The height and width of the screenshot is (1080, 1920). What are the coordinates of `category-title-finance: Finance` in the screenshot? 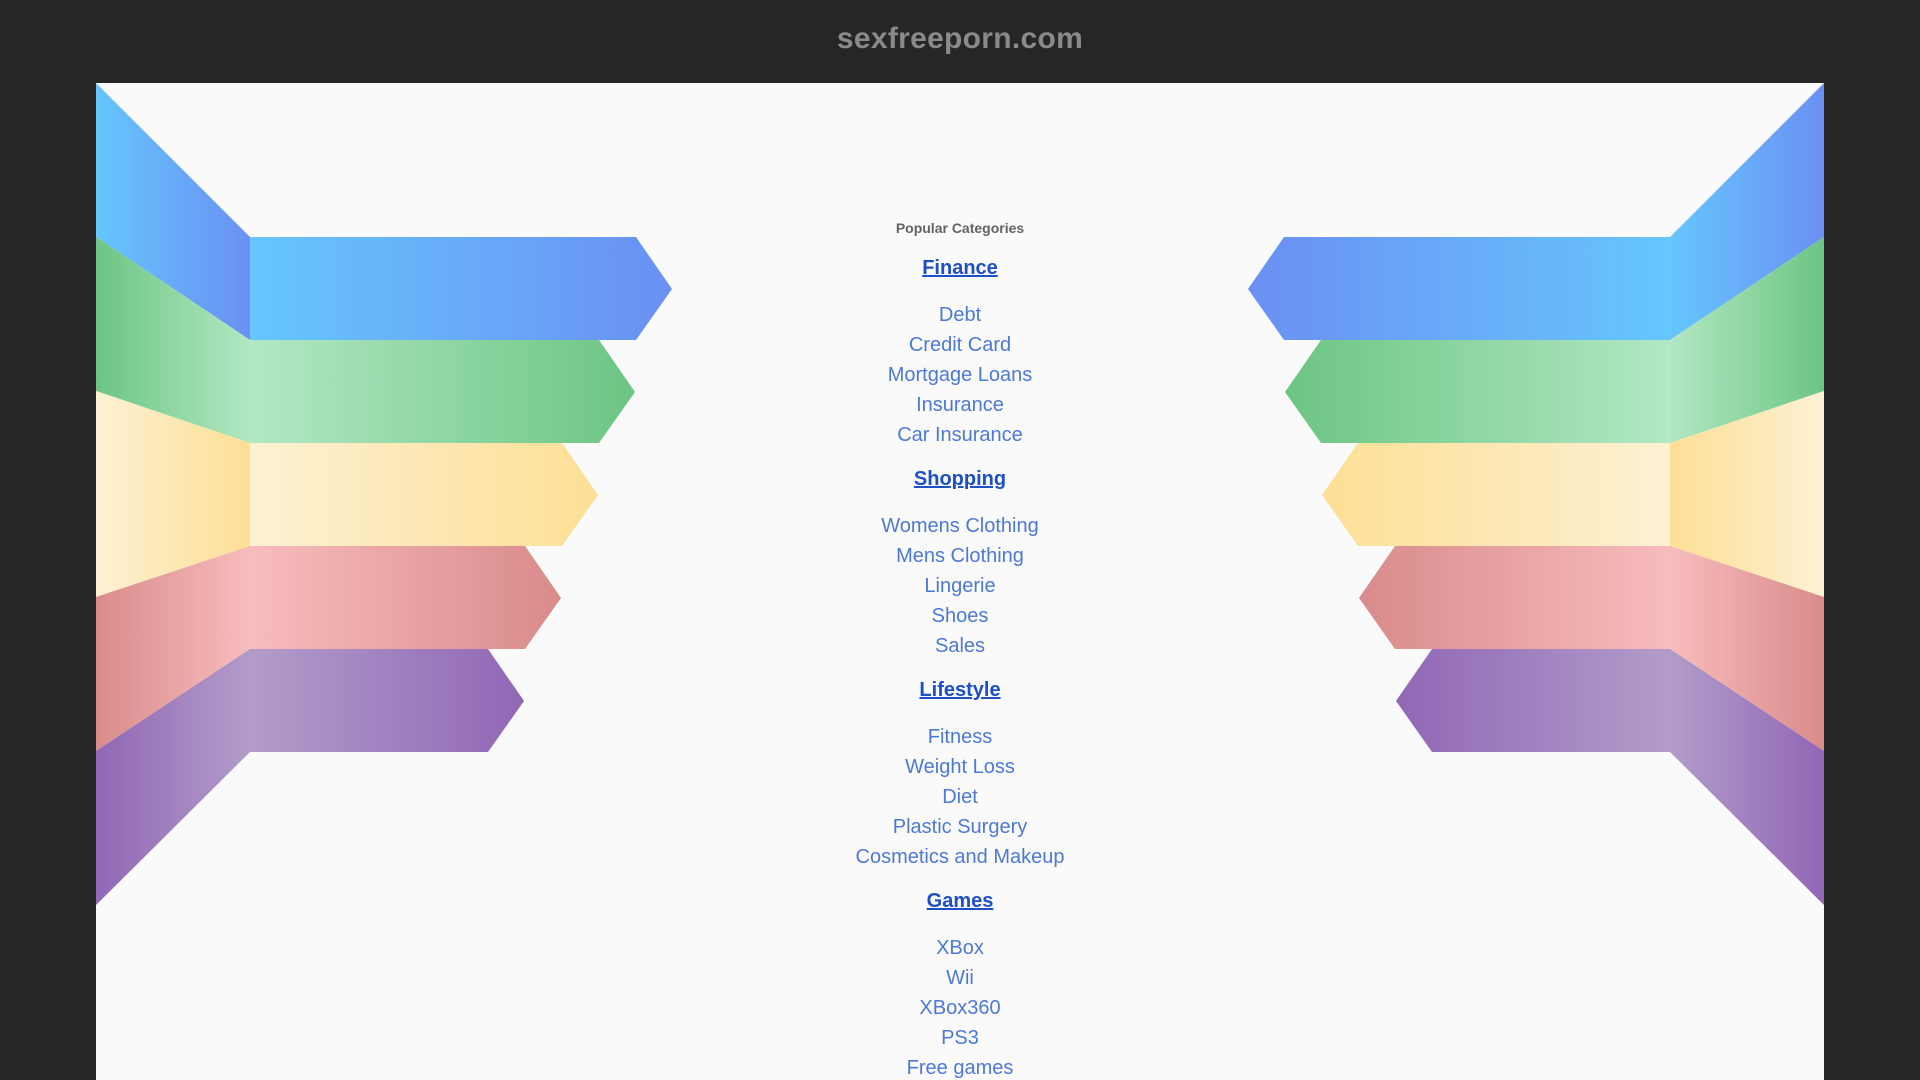 It's located at (960, 268).